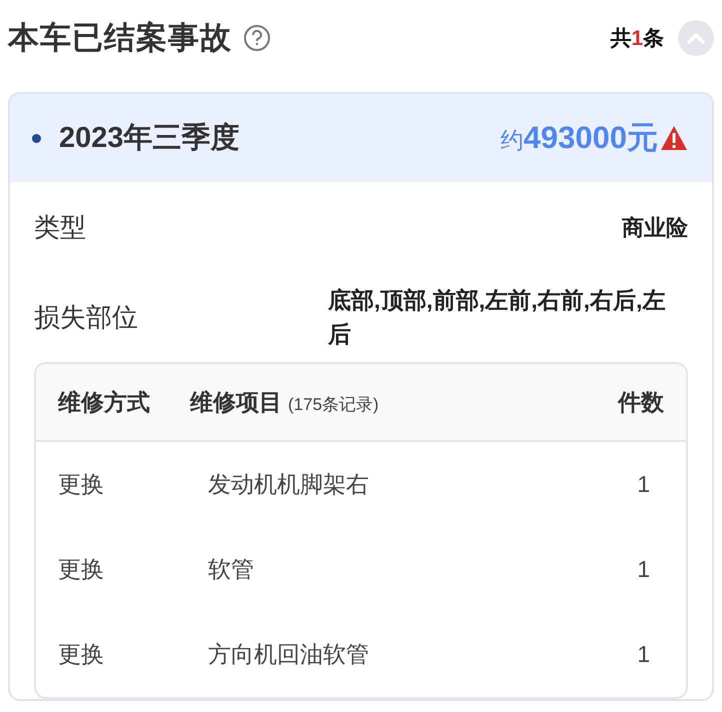 This screenshot has width=722, height=712. I want to click on record-count-note: (175条记录), so click(333, 405).